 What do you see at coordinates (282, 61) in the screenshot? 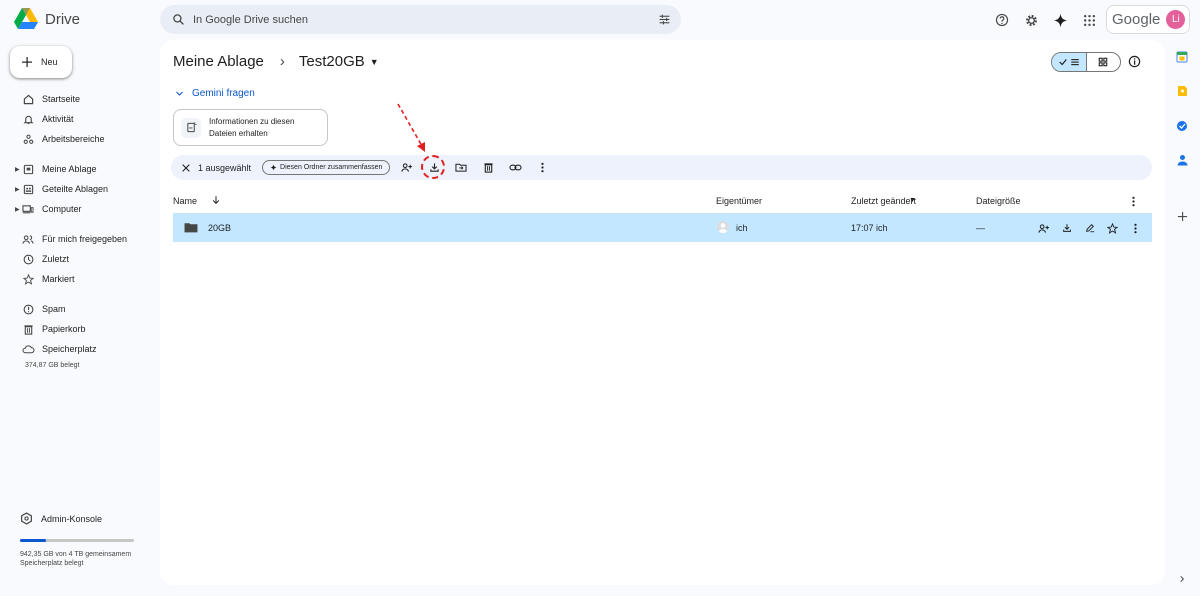
I see `chevron-right-icon: ›` at bounding box center [282, 61].